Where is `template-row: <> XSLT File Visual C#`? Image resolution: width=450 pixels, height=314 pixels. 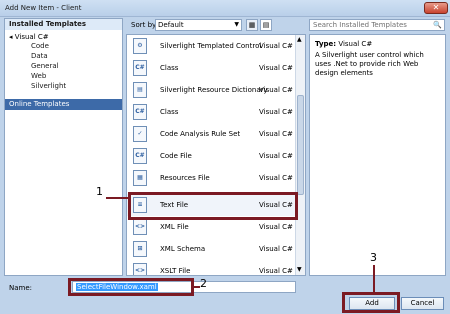
template-row: <> XSLT File Visual C# is located at coordinates (211, 267).